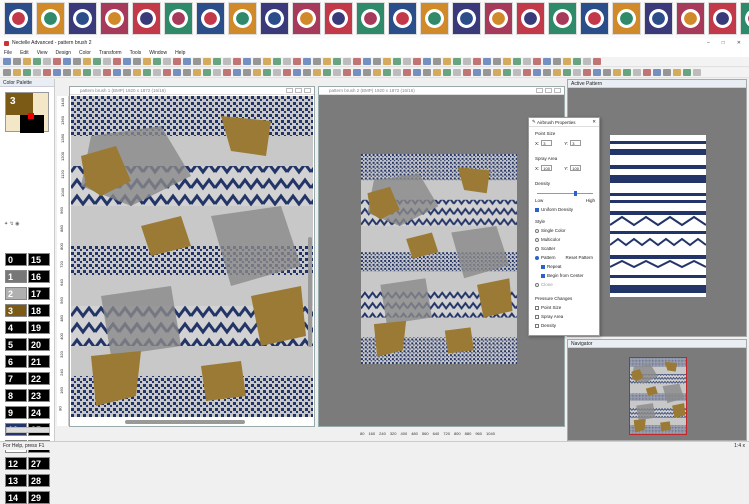 The image size is (749, 504). Describe the element at coordinates (39, 259) in the screenshot. I see `swatch-15: 15` at that location.